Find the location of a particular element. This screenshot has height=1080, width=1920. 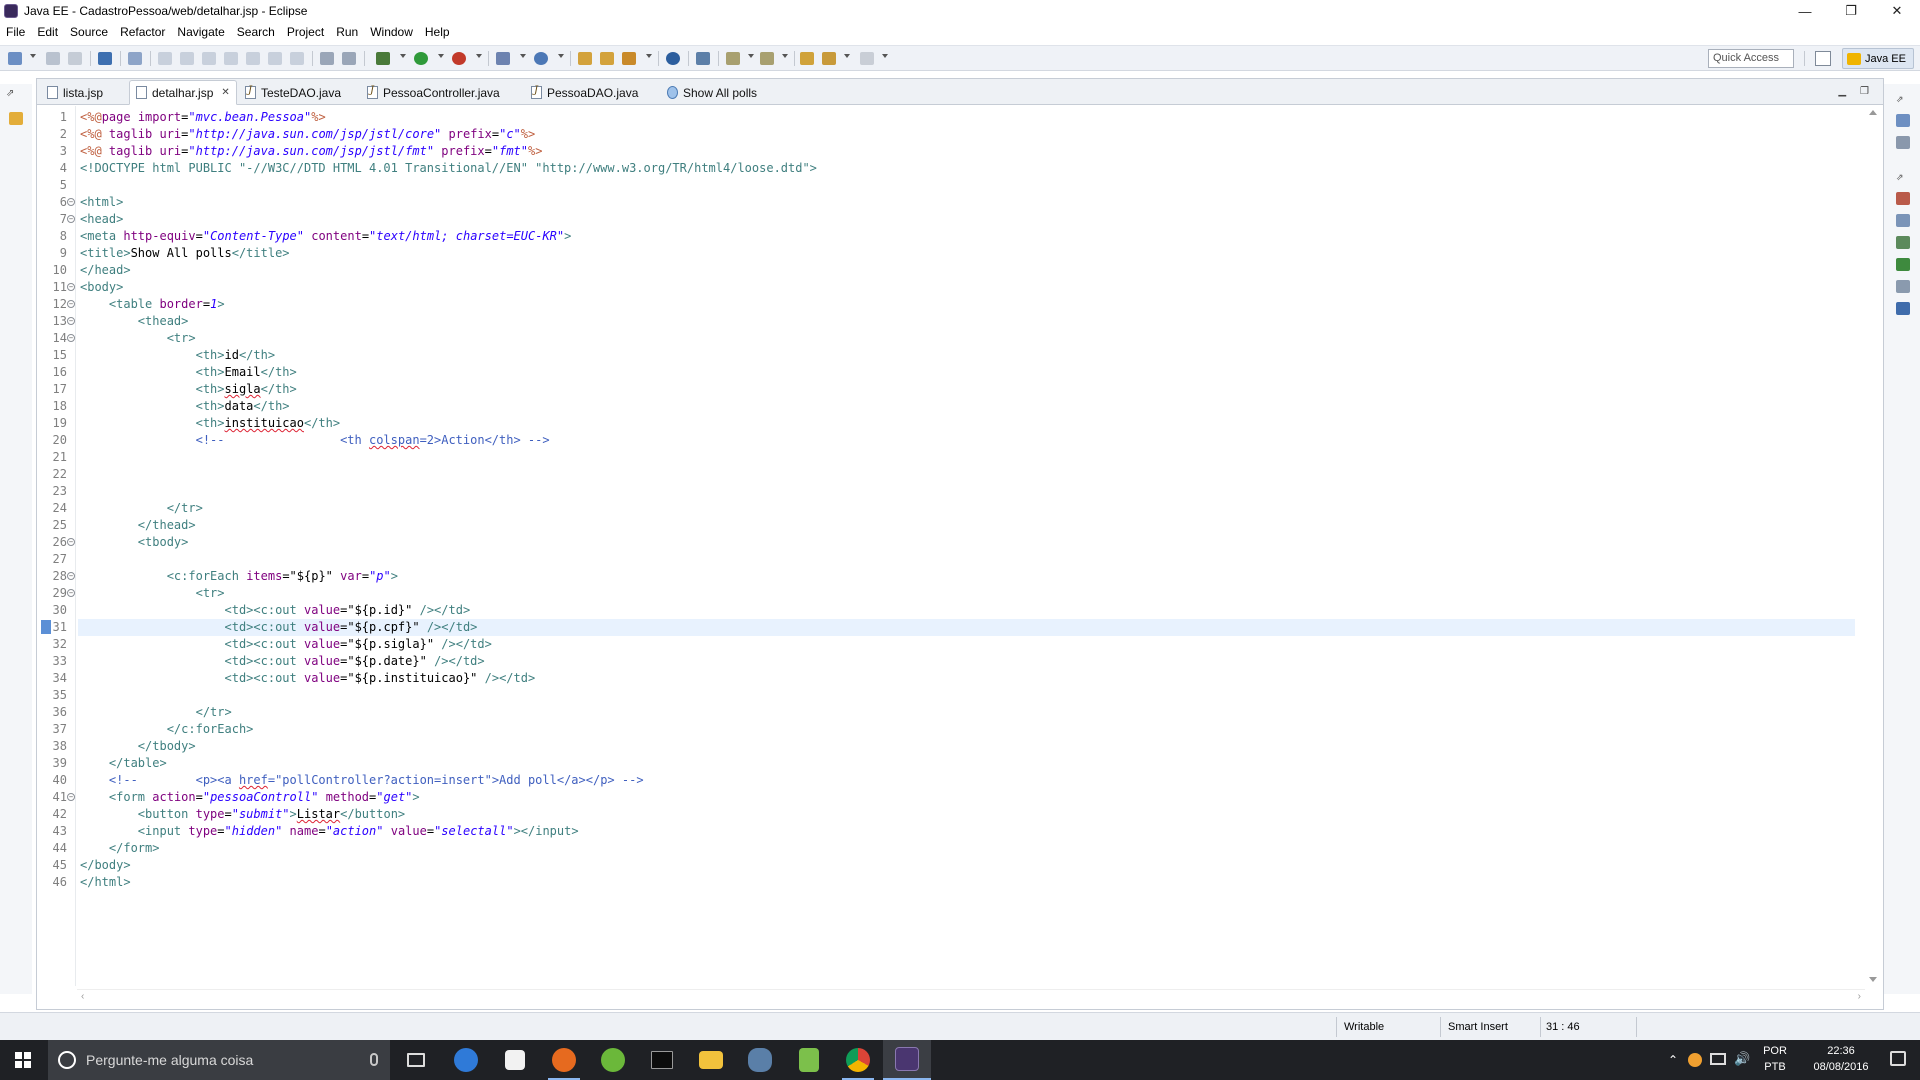

status-insert-mode: Smart Insert is located at coordinates (1478, 1027).